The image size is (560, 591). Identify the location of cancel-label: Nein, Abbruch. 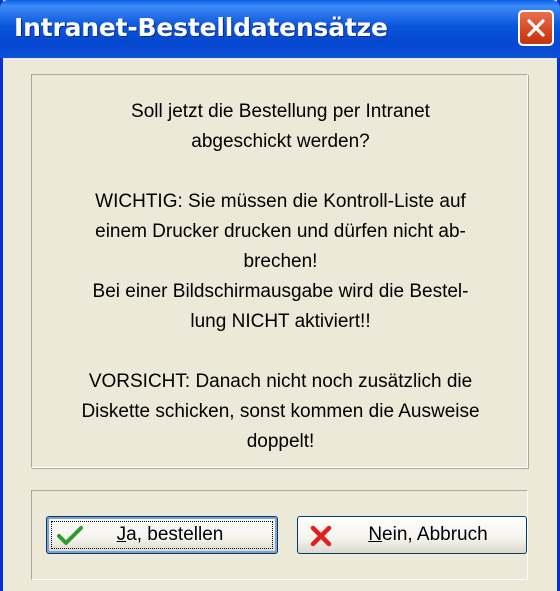
(428, 534).